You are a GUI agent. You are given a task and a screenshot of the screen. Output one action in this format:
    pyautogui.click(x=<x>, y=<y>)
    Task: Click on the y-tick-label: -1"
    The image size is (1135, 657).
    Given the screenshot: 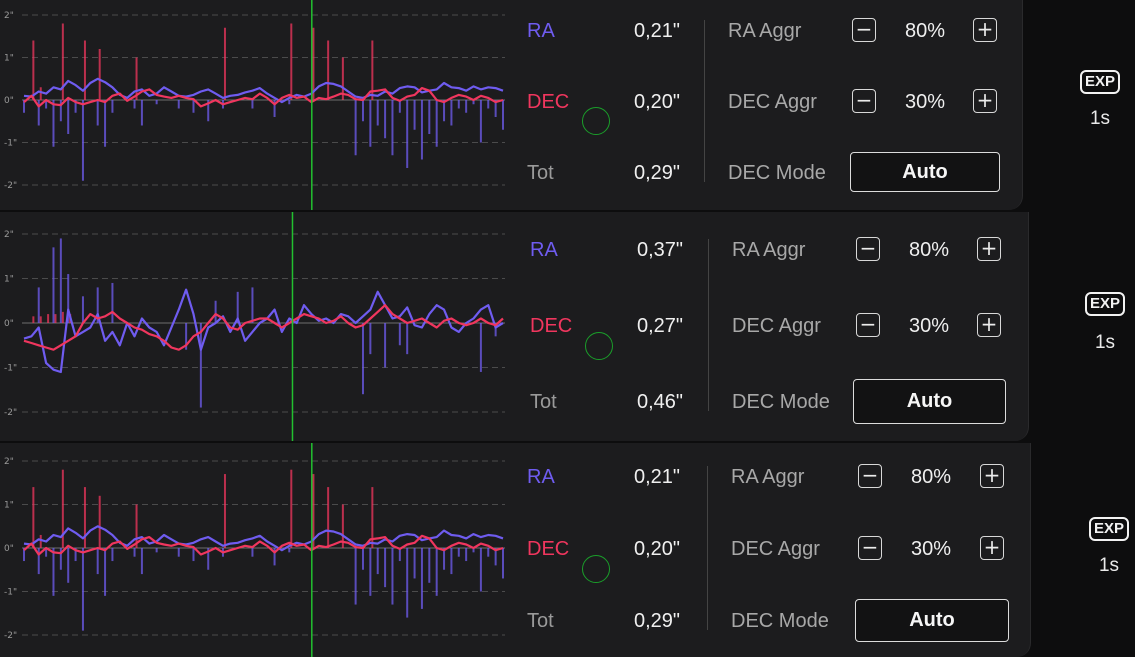 What is the action you would take?
    pyautogui.click(x=10, y=369)
    